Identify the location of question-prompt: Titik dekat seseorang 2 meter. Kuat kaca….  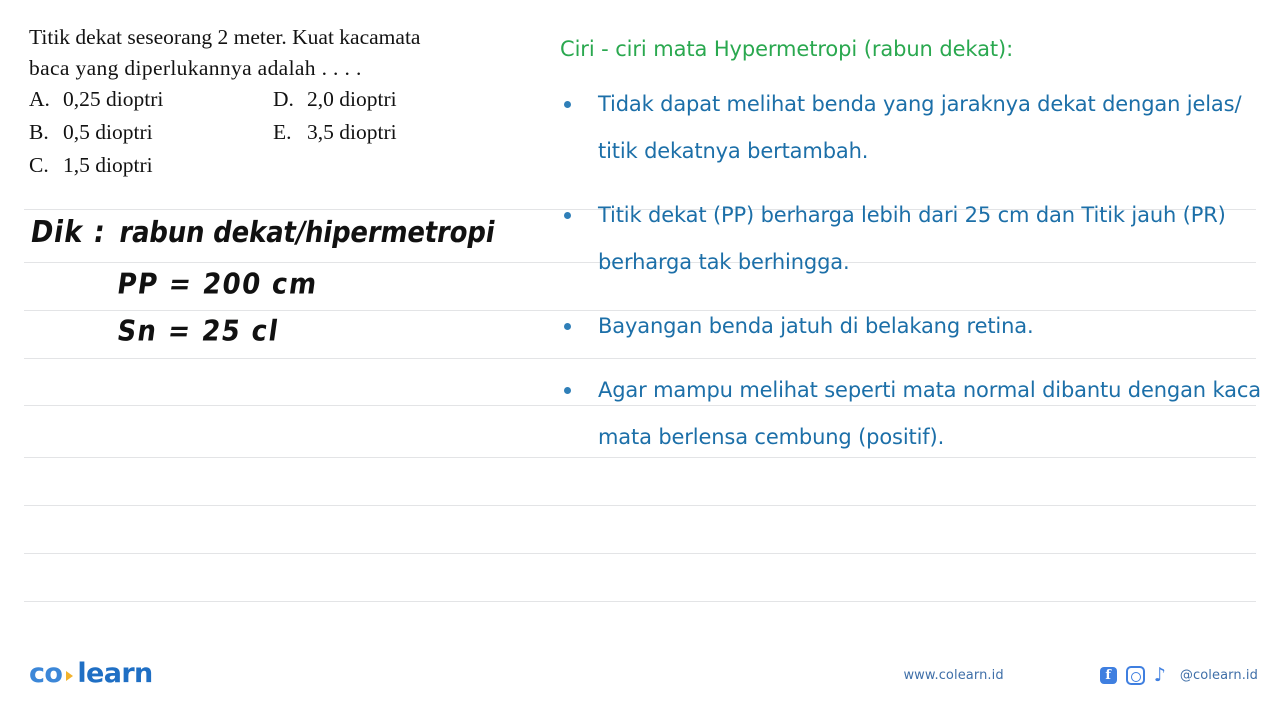
(274, 42).